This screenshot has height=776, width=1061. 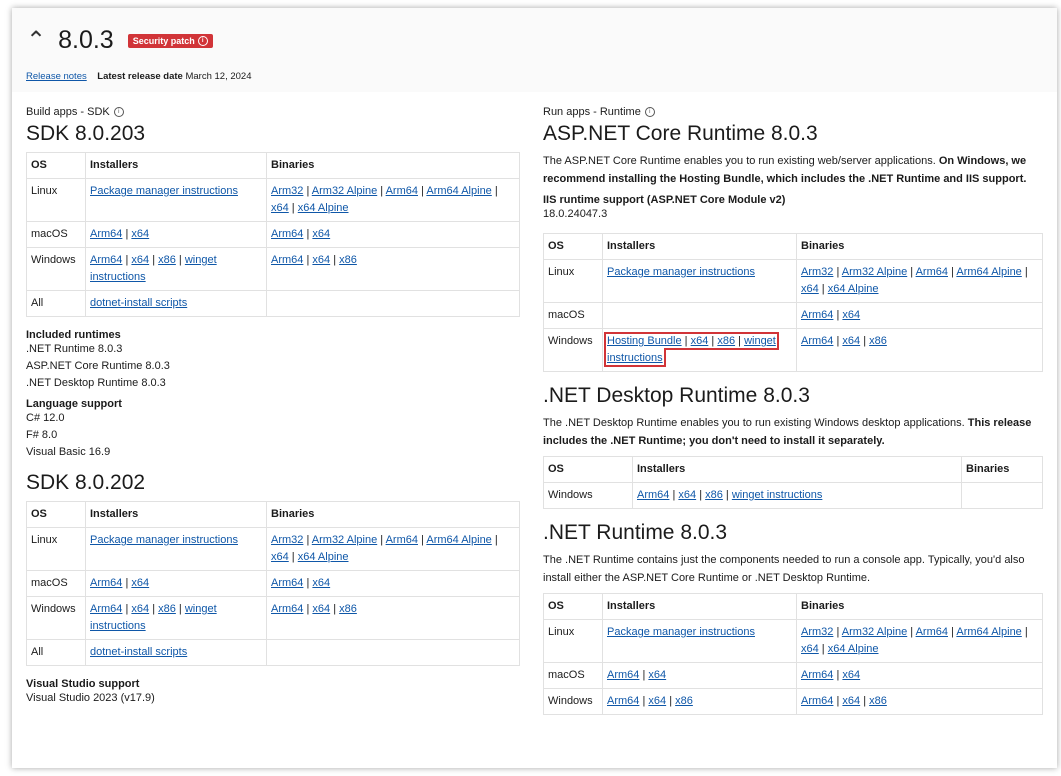 What do you see at coordinates (777, 495) in the screenshot?
I see `installer-link: winget instructions` at bounding box center [777, 495].